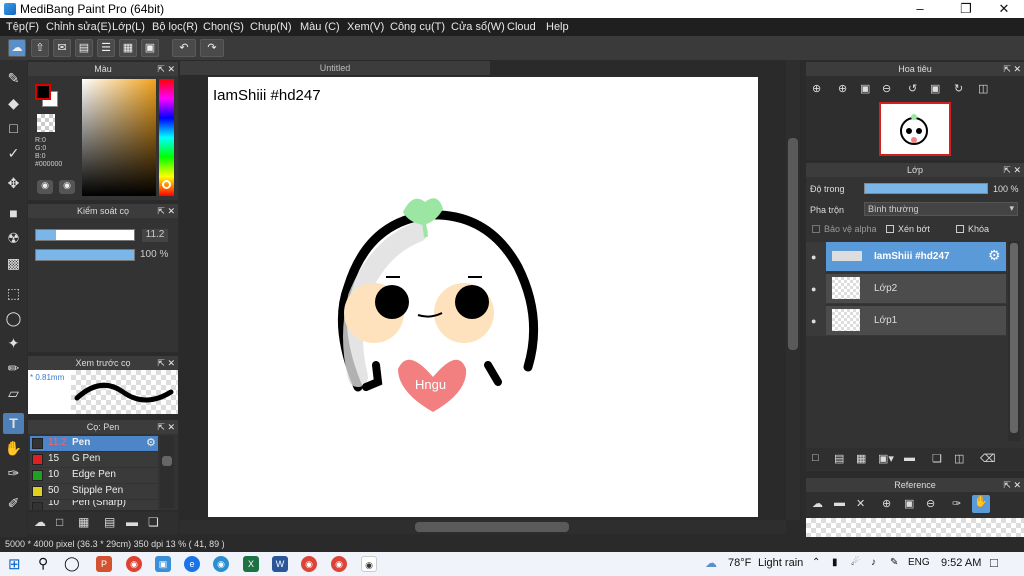  What do you see at coordinates (128, 48) in the screenshot?
I see `grid-icon: ▦` at bounding box center [128, 48].